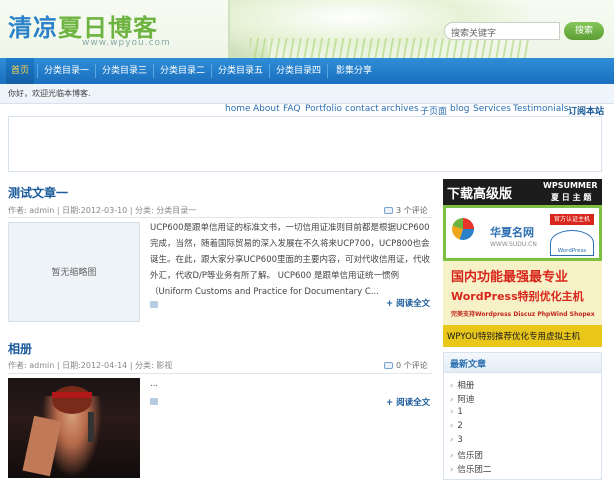 Image resolution: width=614 pixels, height=480 pixels. What do you see at coordinates (362, 109) in the screenshot?
I see `page-link-contact: contact` at bounding box center [362, 109].